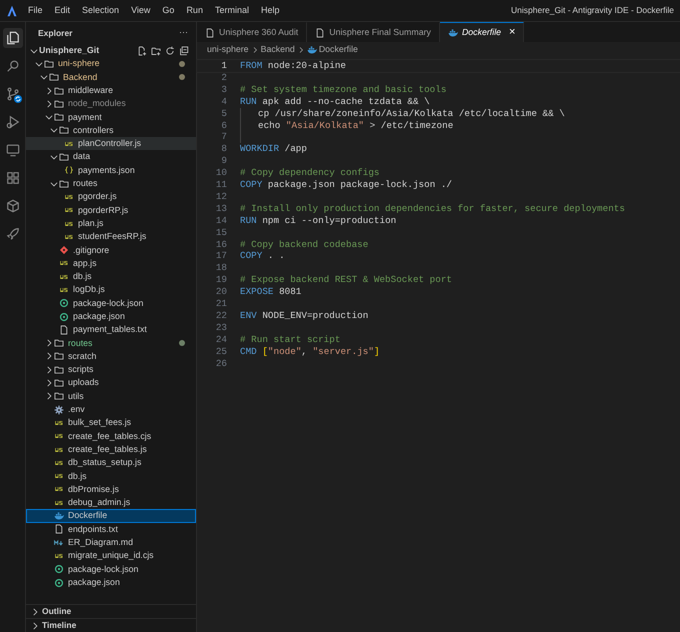 The height and width of the screenshot is (632, 680). Describe the element at coordinates (100, 423) in the screenshot. I see `file-name: bulk_set_fees.js` at that location.